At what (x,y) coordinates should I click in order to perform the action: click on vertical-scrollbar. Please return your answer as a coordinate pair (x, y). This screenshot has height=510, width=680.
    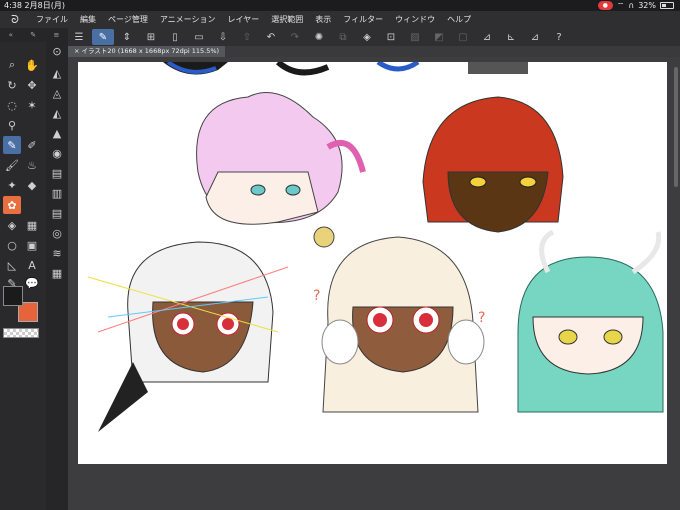
    Looking at the image, I should click on (676, 127).